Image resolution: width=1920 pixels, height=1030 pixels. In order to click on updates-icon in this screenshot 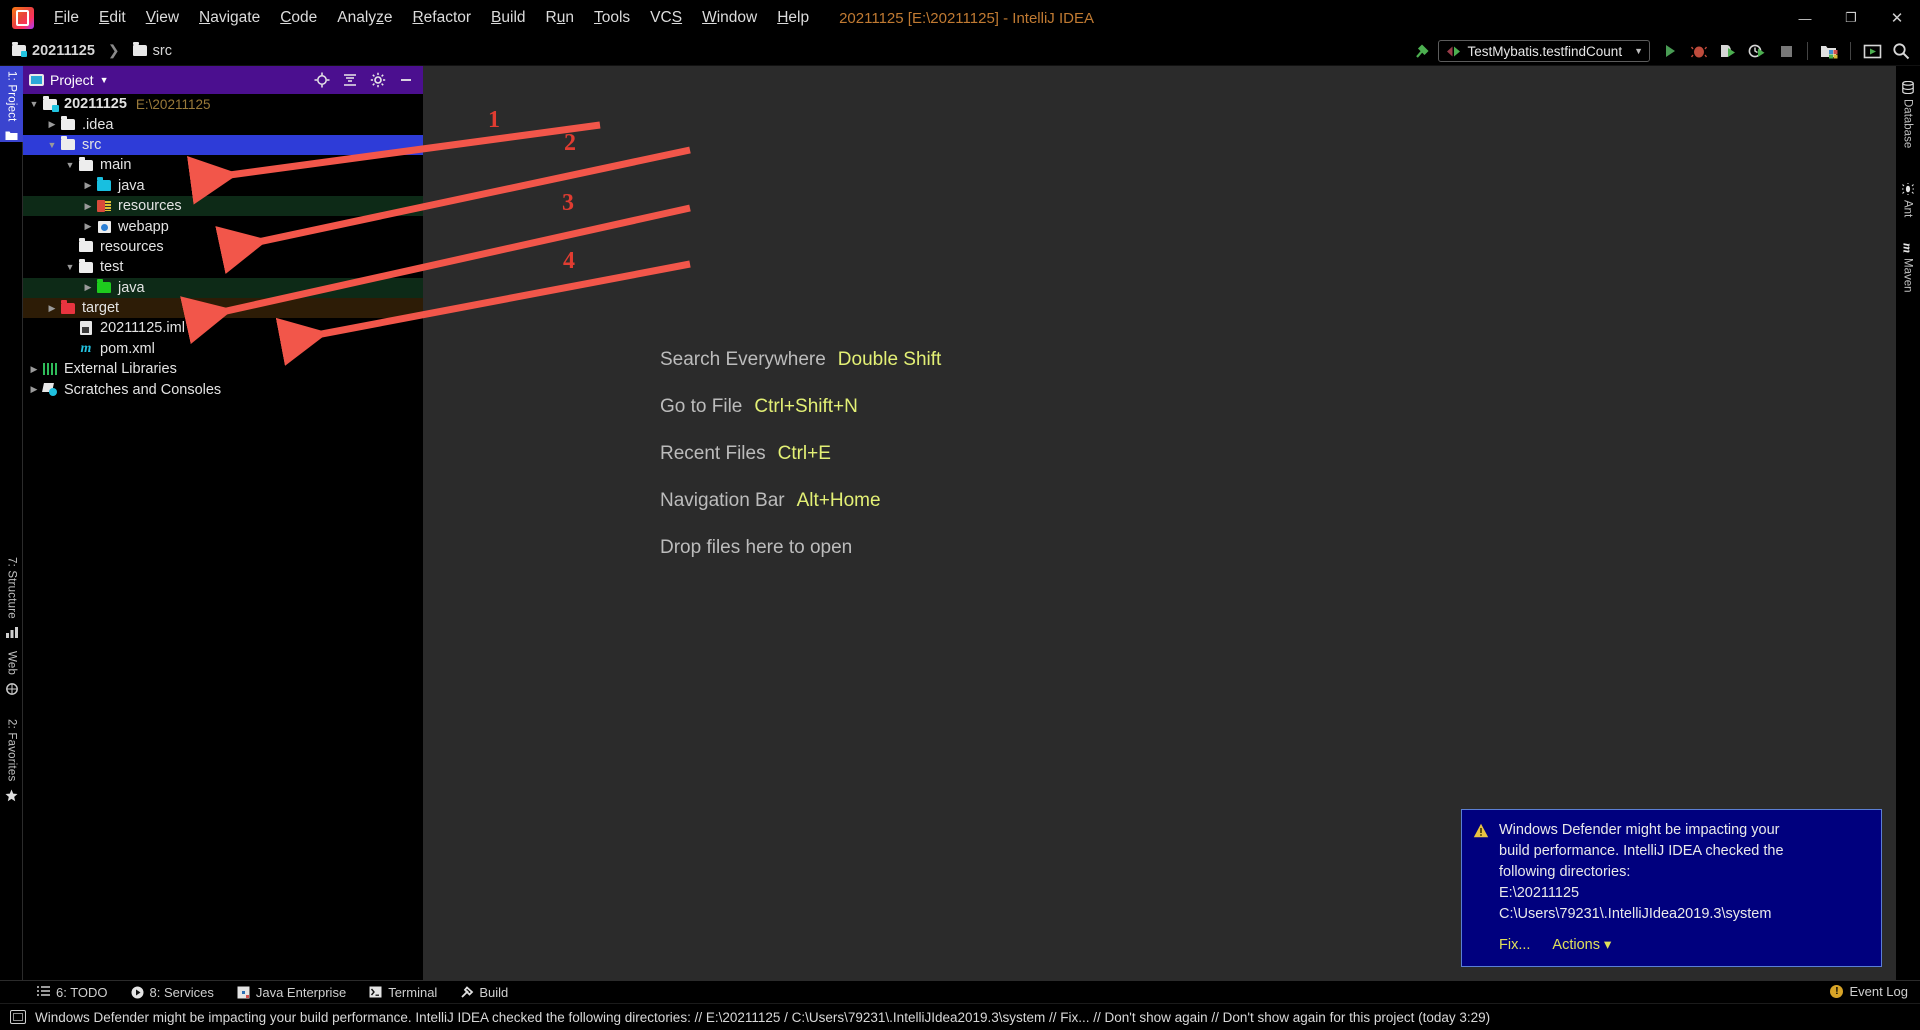, I will do `click(1872, 51)`.